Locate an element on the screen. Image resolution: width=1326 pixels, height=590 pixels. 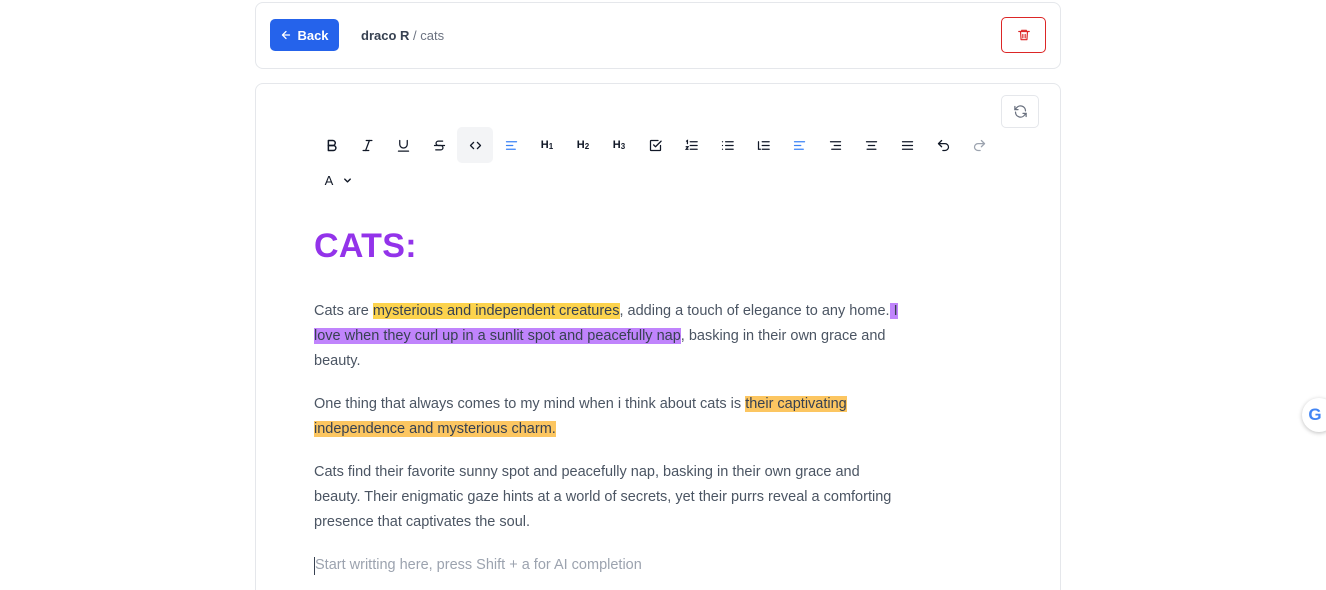
breadcrumb-owner: draco R is located at coordinates (385, 35).